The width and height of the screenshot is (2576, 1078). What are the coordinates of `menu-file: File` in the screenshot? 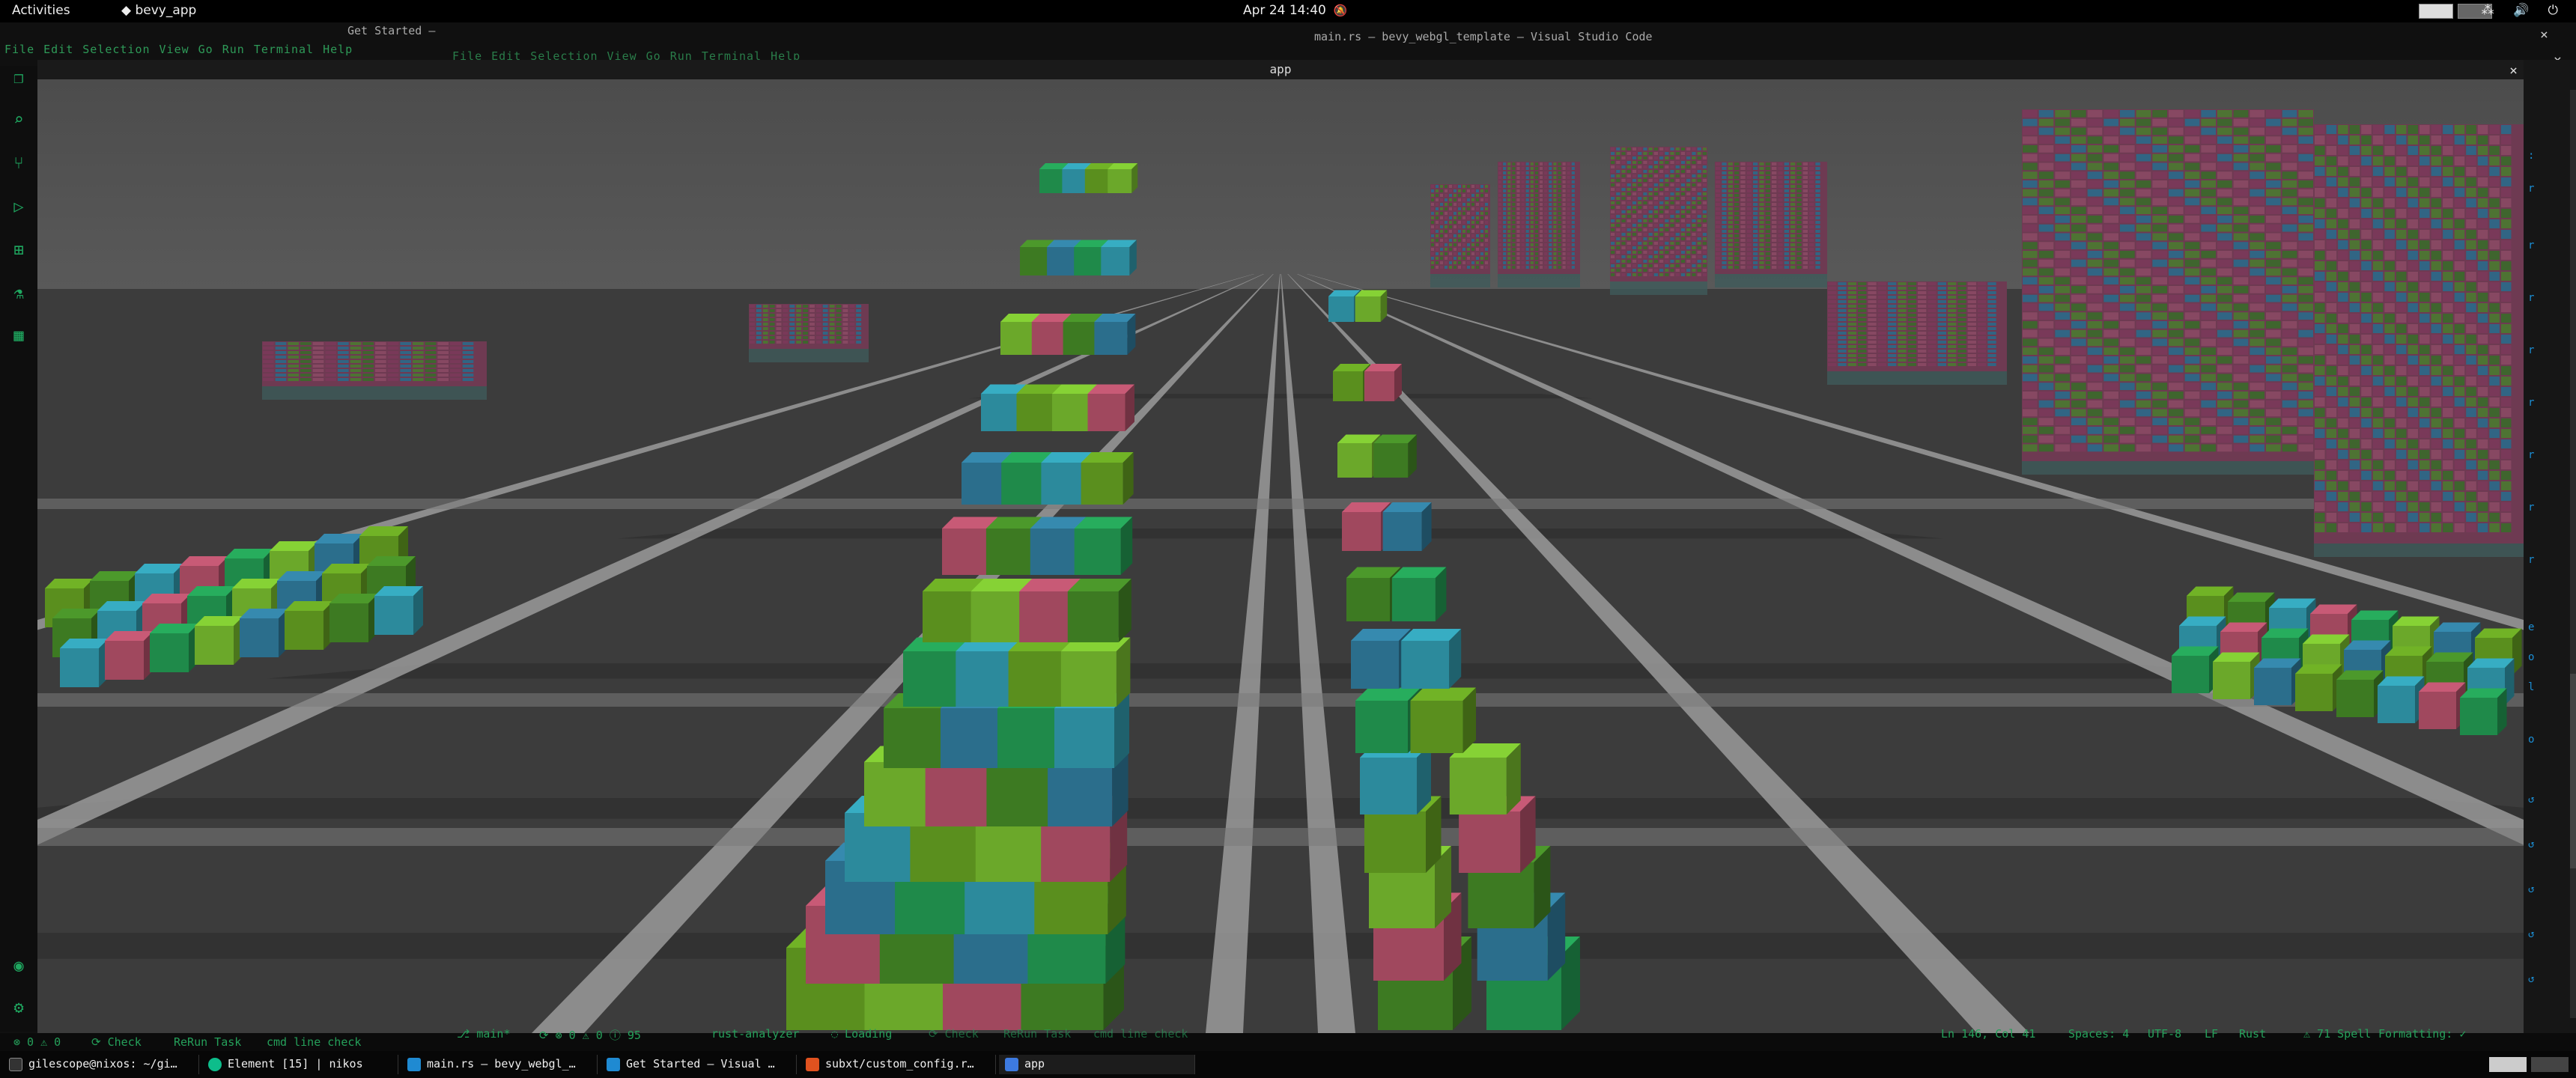 It's located at (19, 49).